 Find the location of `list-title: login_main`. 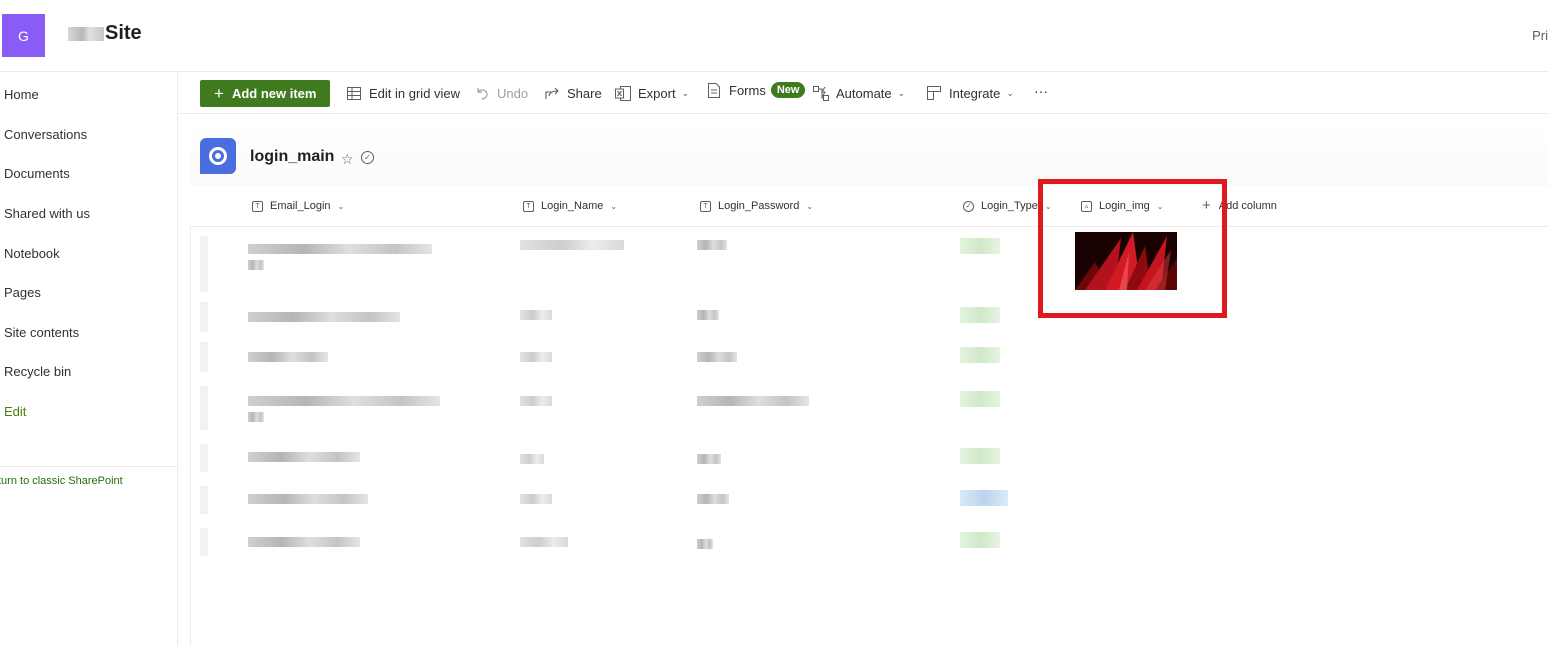

list-title: login_main is located at coordinates (292, 157).